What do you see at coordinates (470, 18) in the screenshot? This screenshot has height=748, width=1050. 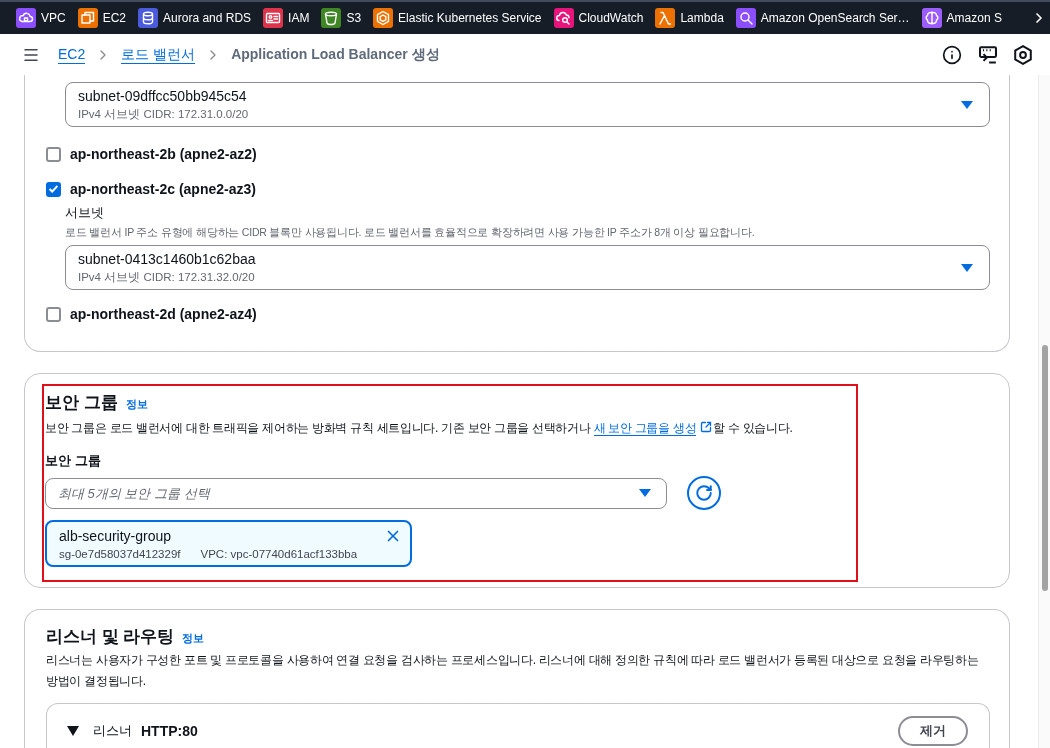 I see `service-link: Elastic Kubernetes Service` at bounding box center [470, 18].